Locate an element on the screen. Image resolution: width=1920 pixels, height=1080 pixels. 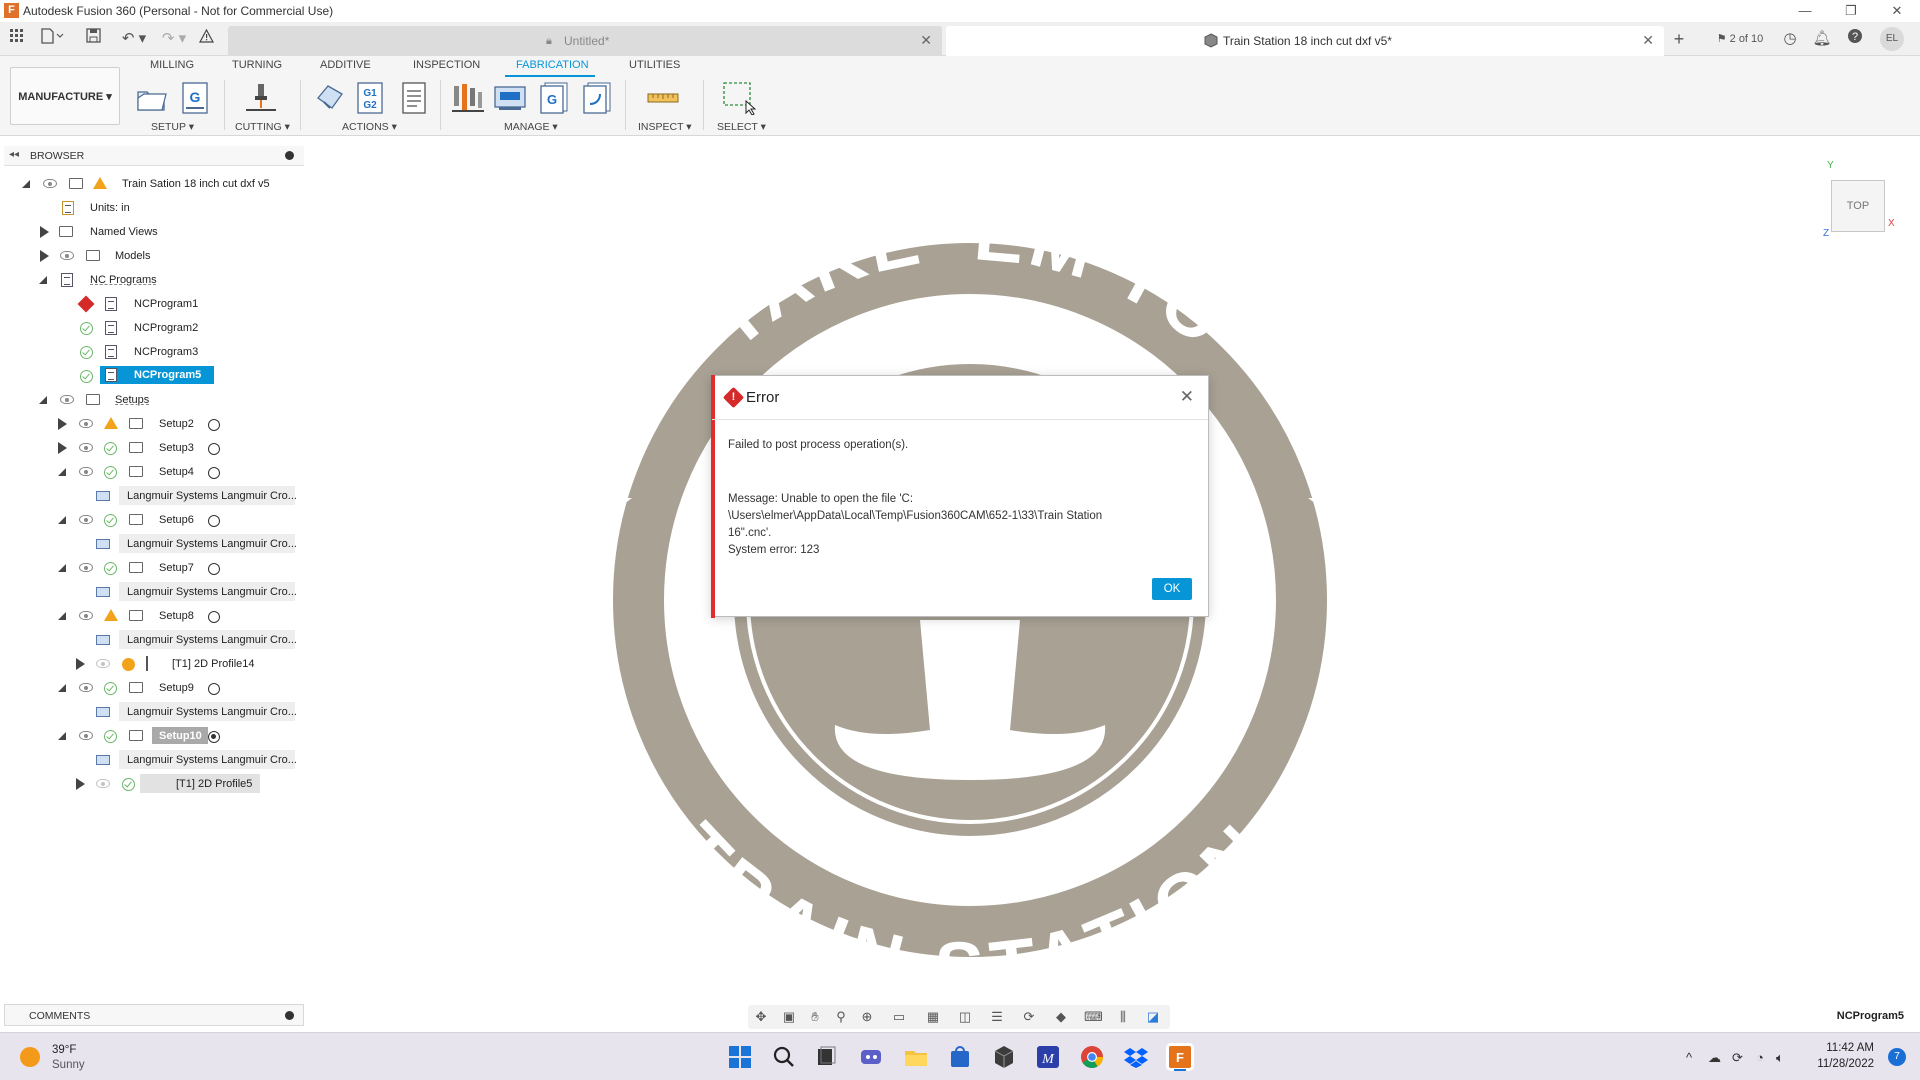
app-grid-icon is located at coordinates (17, 39).